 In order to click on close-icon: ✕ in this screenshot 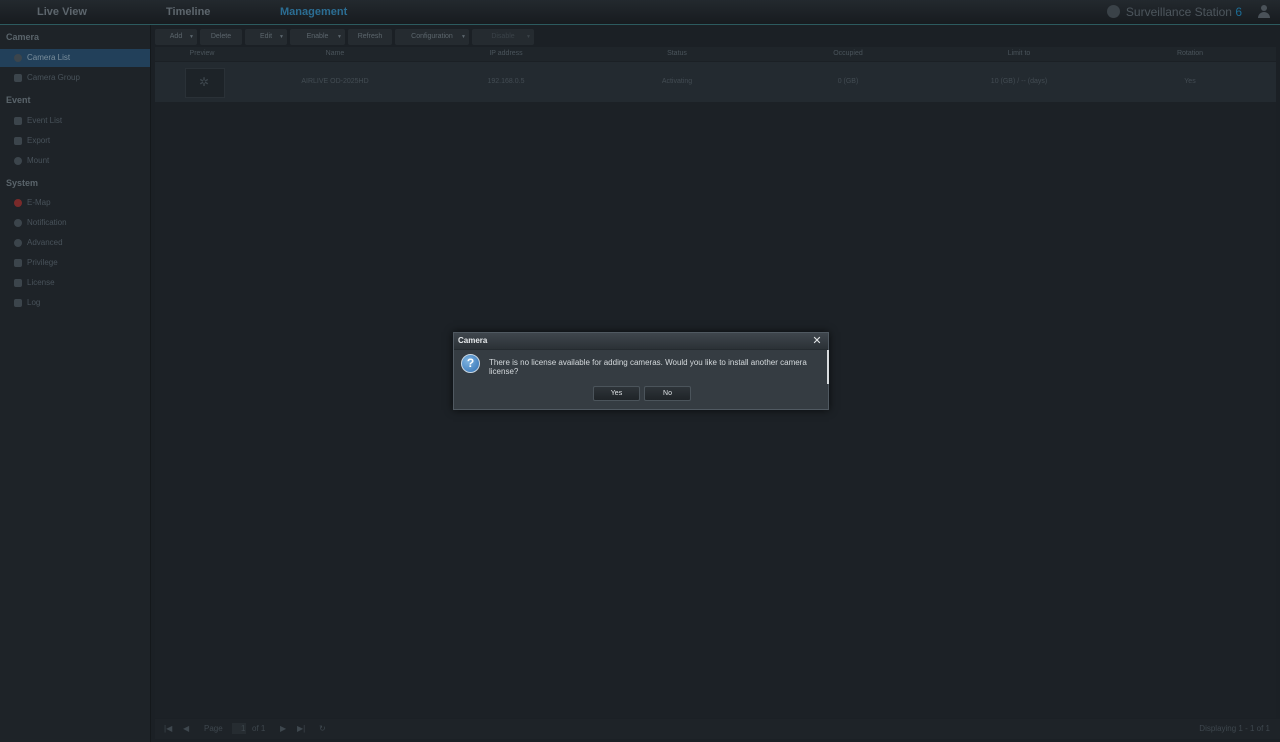, I will do `click(817, 341)`.